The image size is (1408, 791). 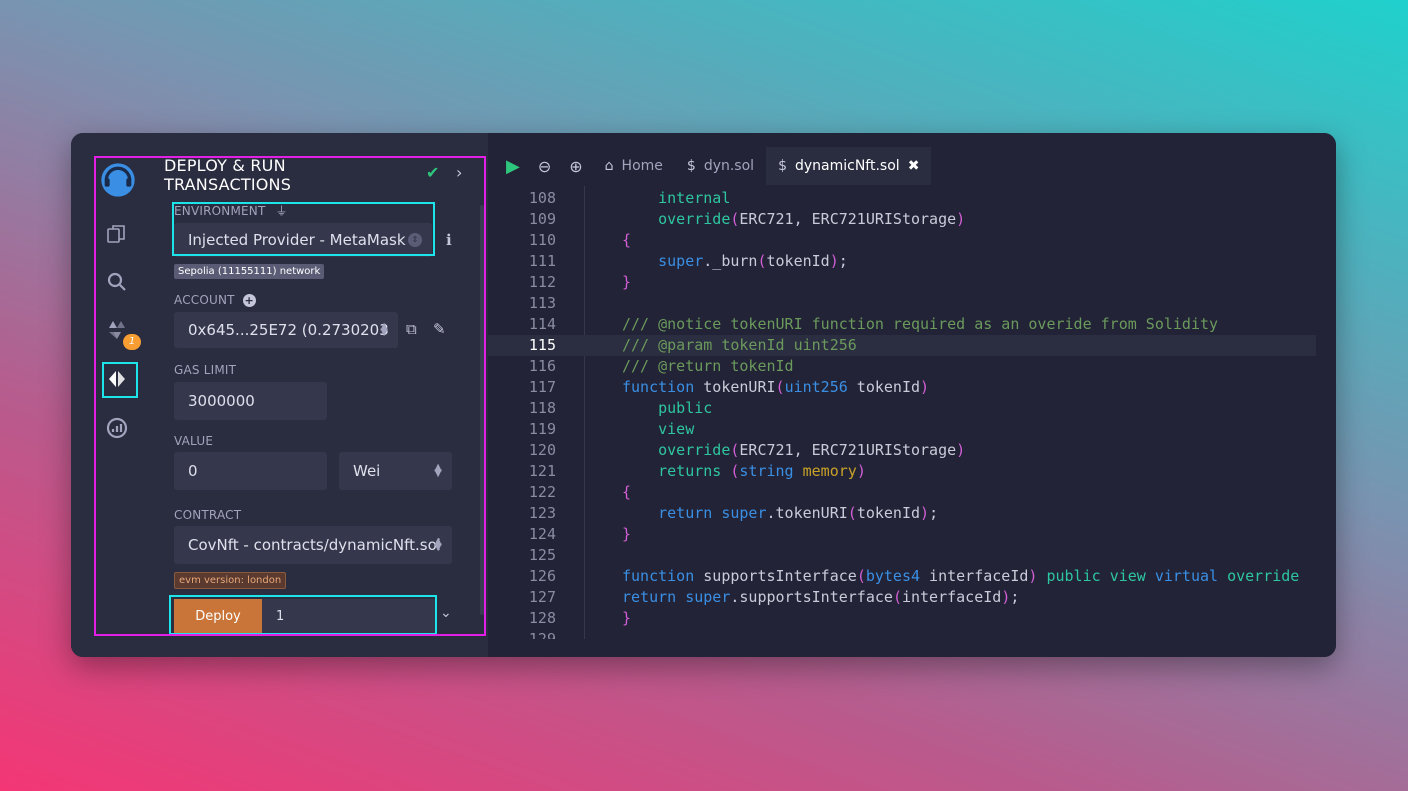 I want to click on line-number: 127, so click(x=542, y=597).